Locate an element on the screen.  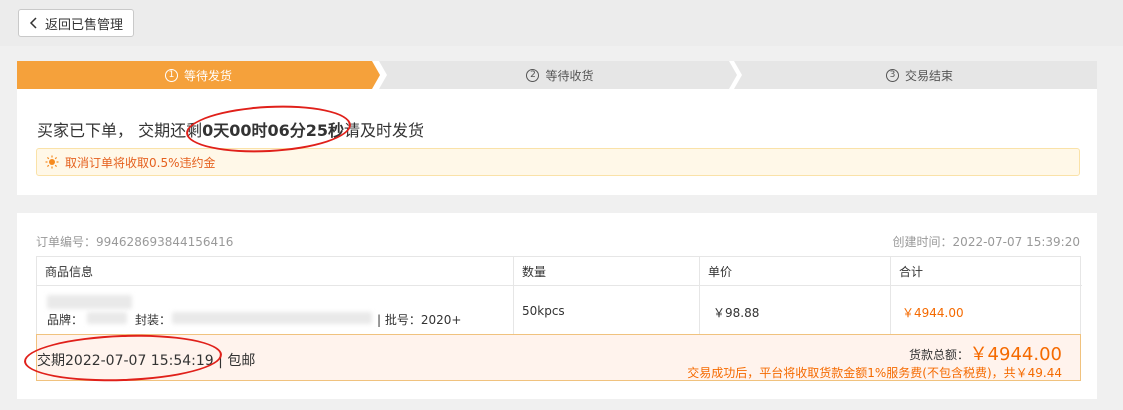
step-label: 等待发货 is located at coordinates (207, 75).